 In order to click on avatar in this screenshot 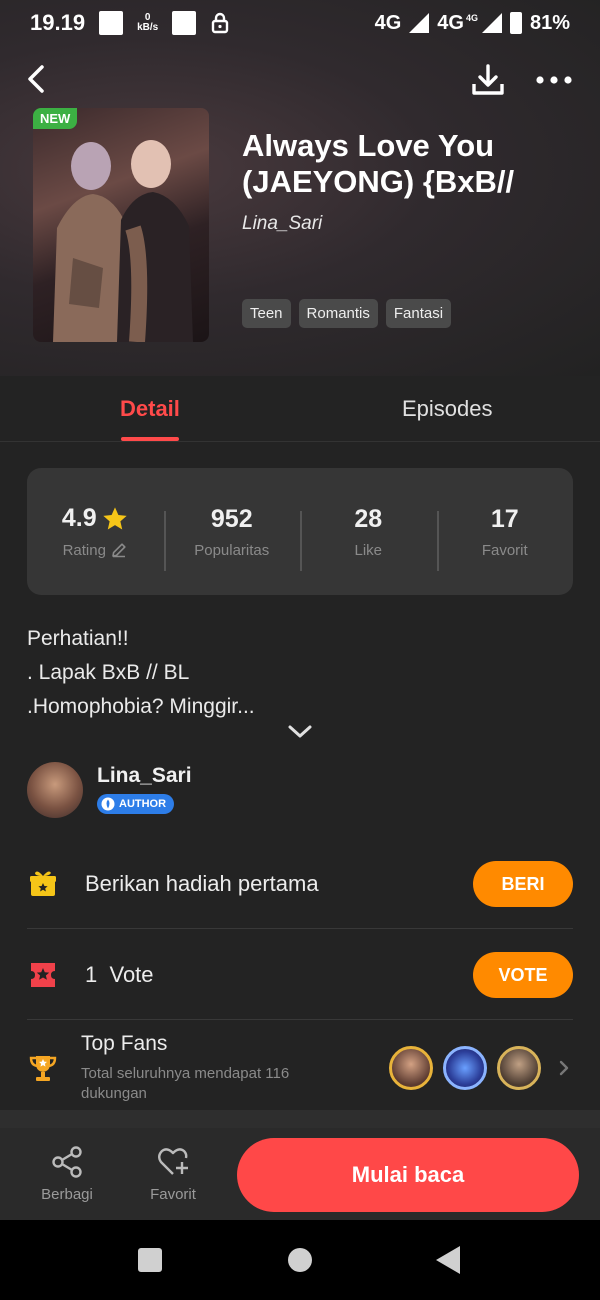, I will do `click(55, 790)`.